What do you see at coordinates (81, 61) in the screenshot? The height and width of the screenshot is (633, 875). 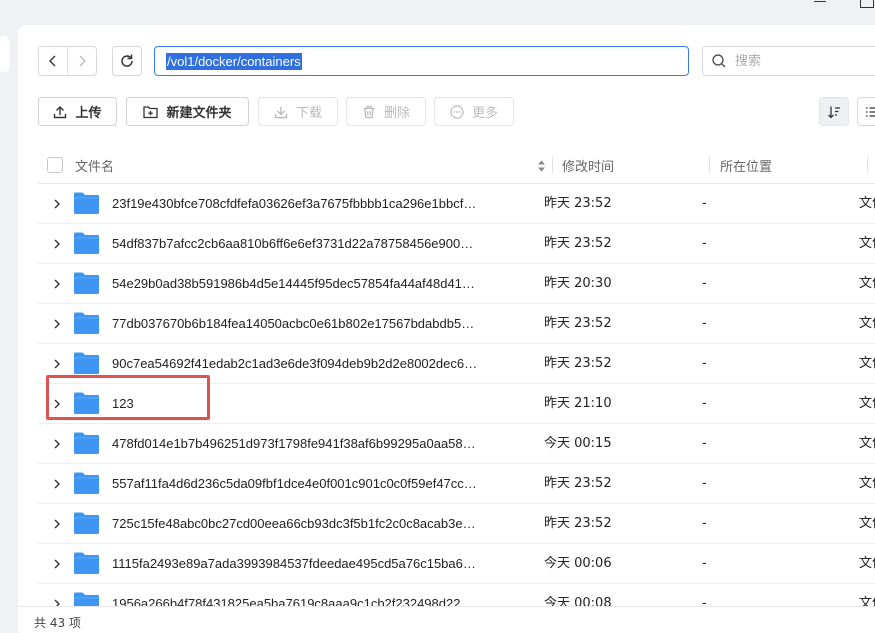 I see `forward-button` at bounding box center [81, 61].